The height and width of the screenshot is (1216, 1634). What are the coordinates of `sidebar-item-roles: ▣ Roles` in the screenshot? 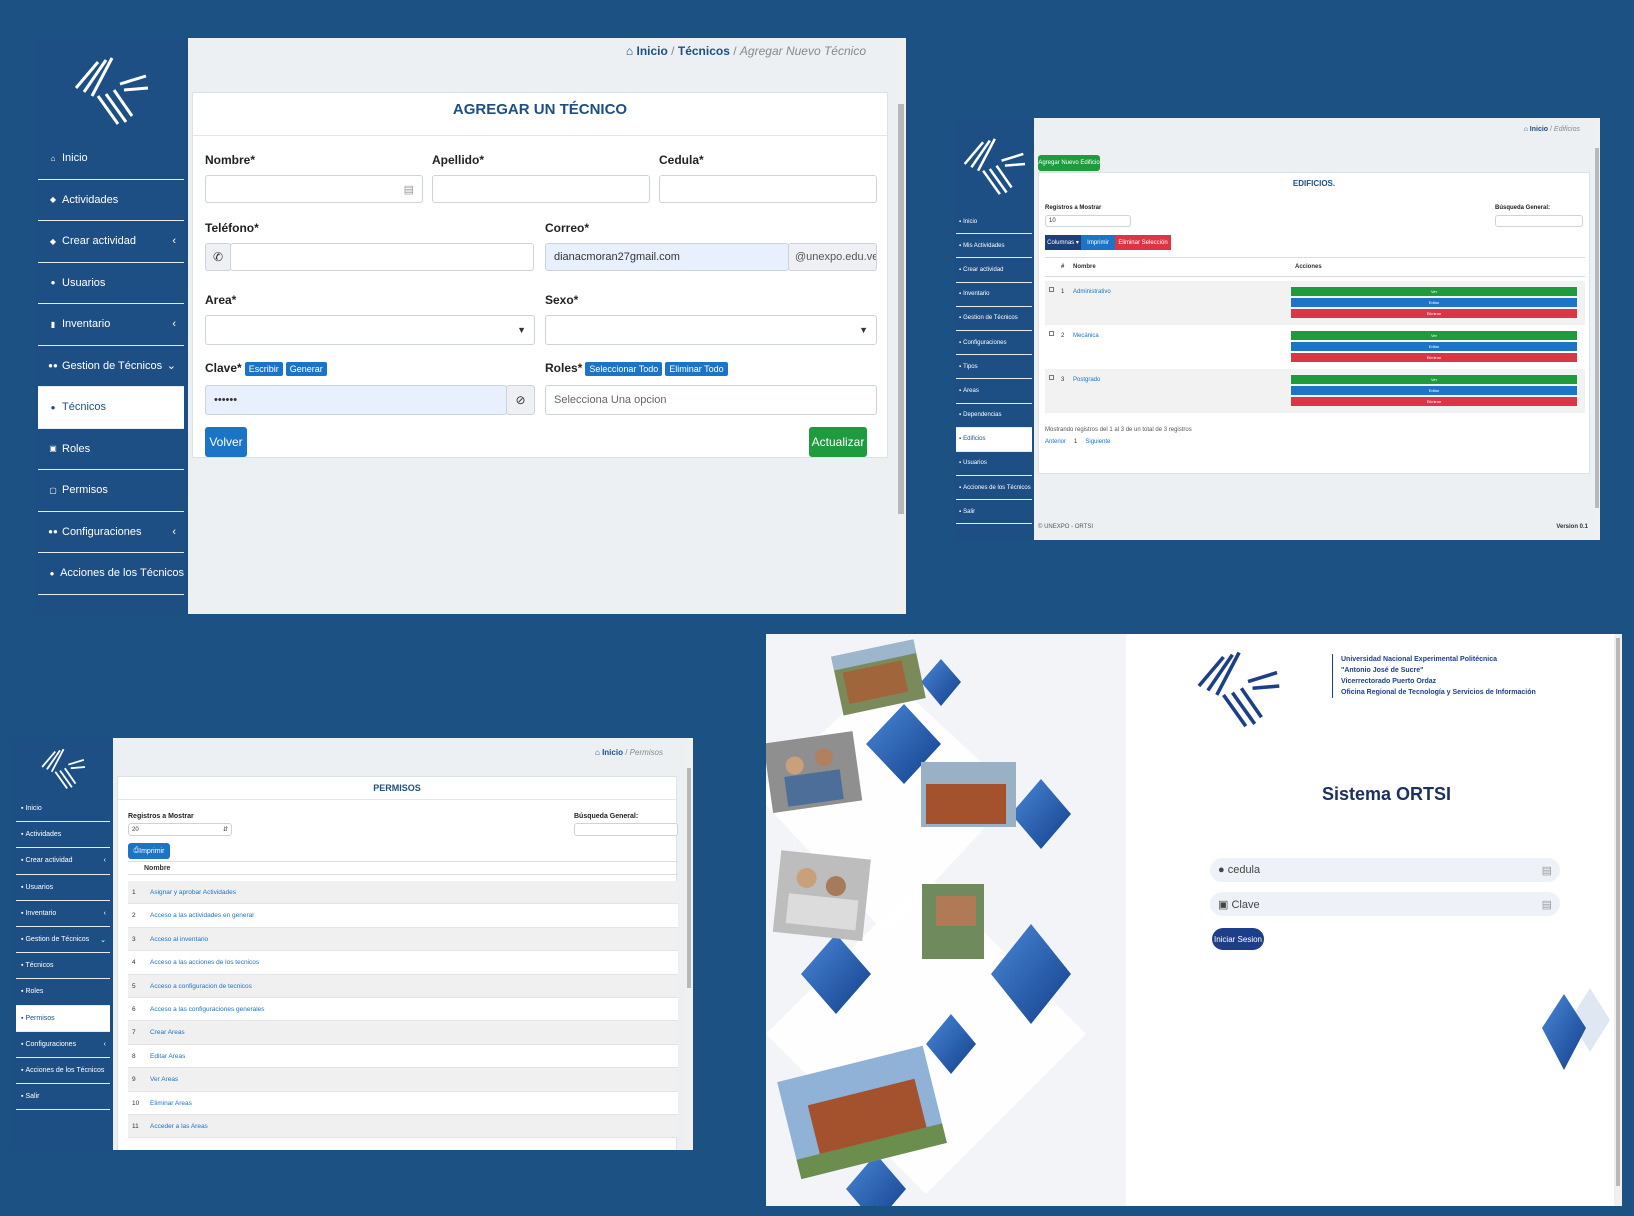 It's located at (111, 449).